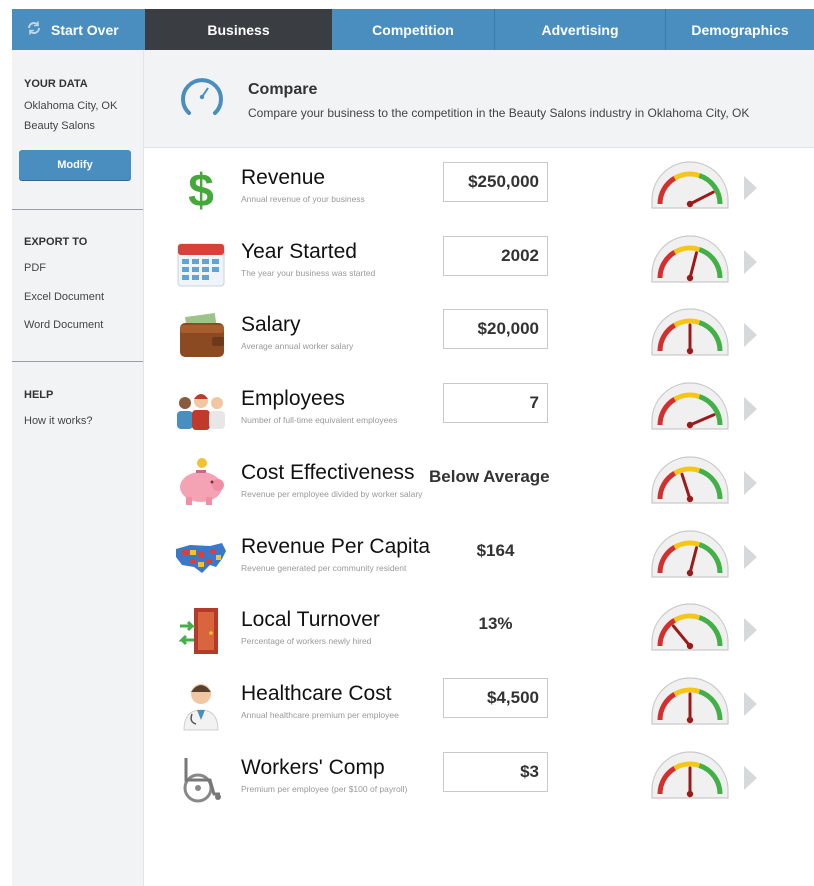 The width and height of the screenshot is (814, 886). Describe the element at coordinates (271, 325) in the screenshot. I see `metric-label: Salary` at that location.